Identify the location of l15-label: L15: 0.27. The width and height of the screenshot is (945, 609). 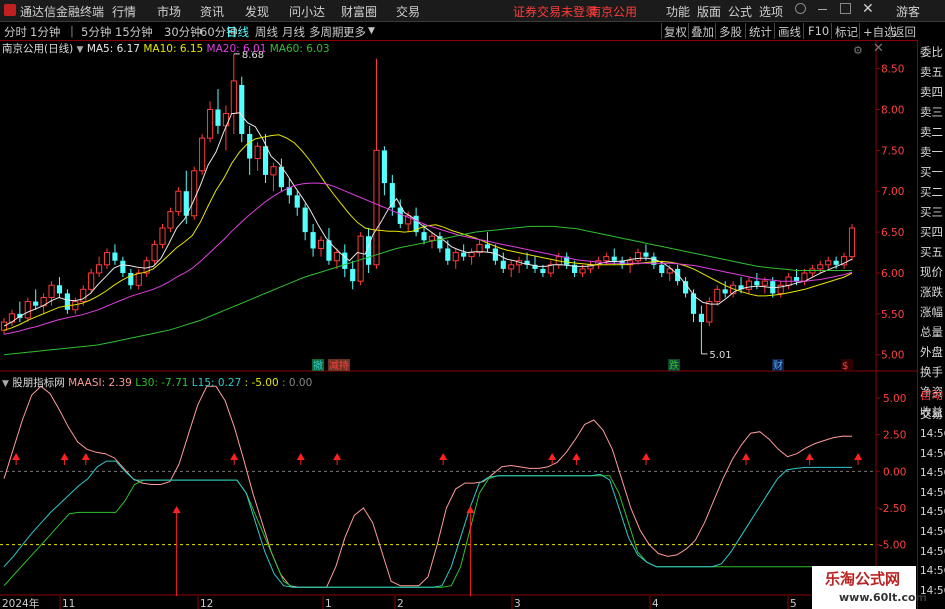
(216, 383).